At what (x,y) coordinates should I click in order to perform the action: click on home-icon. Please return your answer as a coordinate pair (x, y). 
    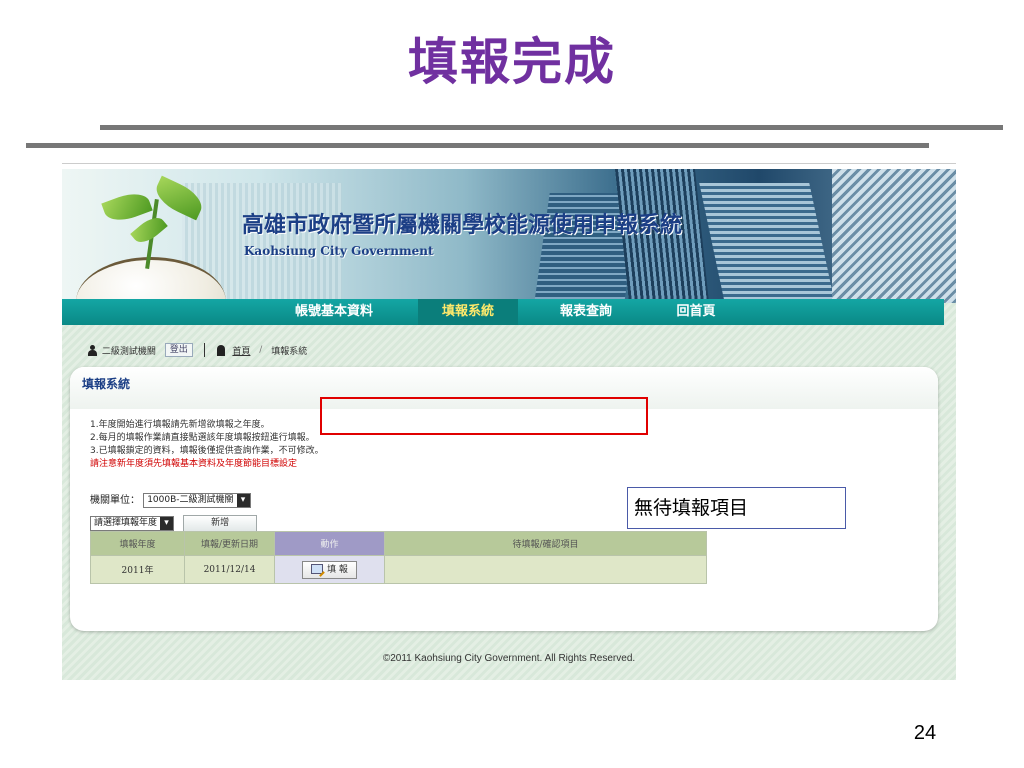
    Looking at the image, I should click on (221, 350).